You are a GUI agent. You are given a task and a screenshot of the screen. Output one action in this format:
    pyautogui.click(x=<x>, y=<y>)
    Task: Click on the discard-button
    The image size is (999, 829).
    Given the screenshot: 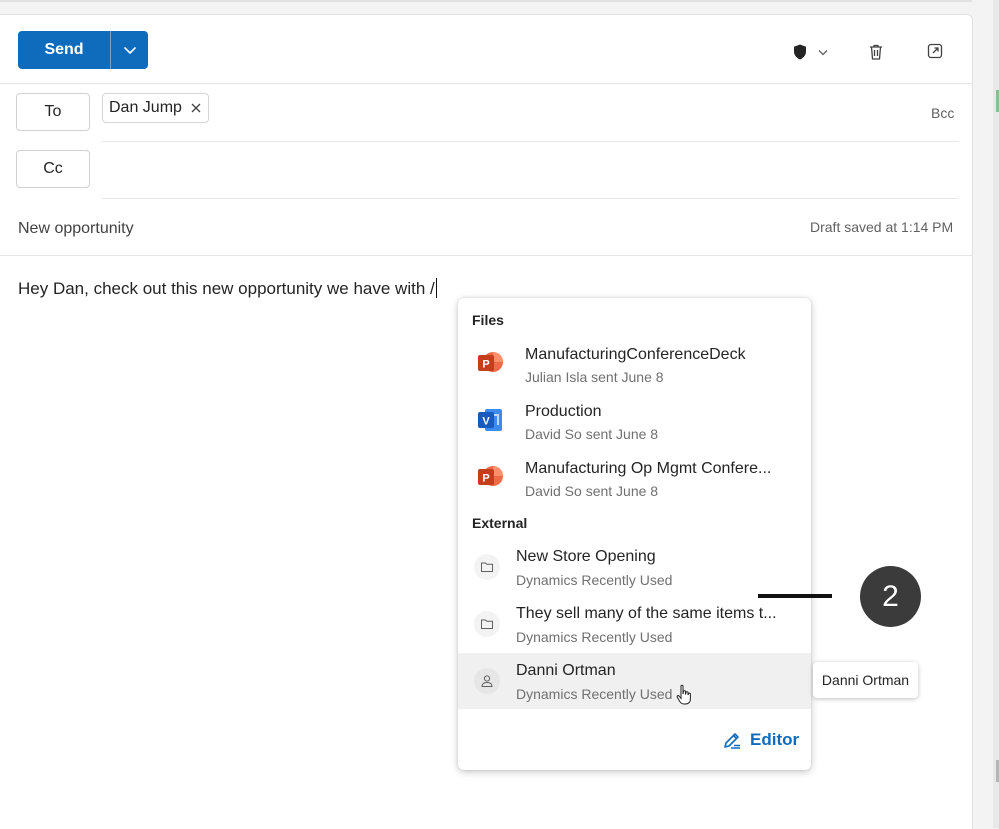 What is the action you would take?
    pyautogui.click(x=876, y=52)
    